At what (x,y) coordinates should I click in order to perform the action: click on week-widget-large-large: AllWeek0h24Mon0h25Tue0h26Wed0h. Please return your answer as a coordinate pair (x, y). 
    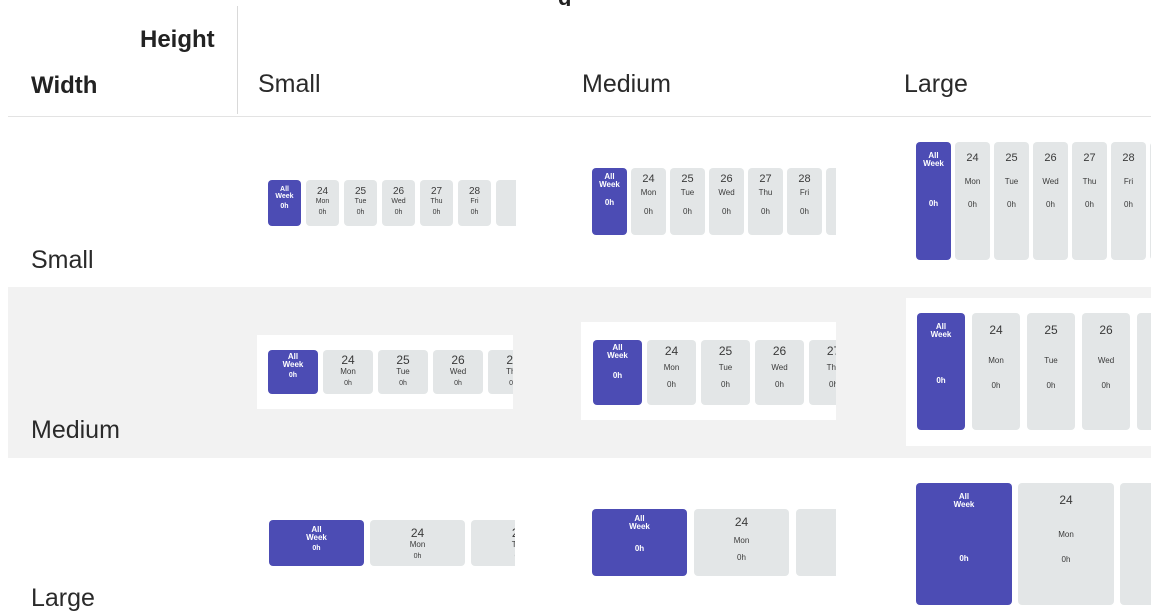
    Looking at the image, I should click on (1033, 544).